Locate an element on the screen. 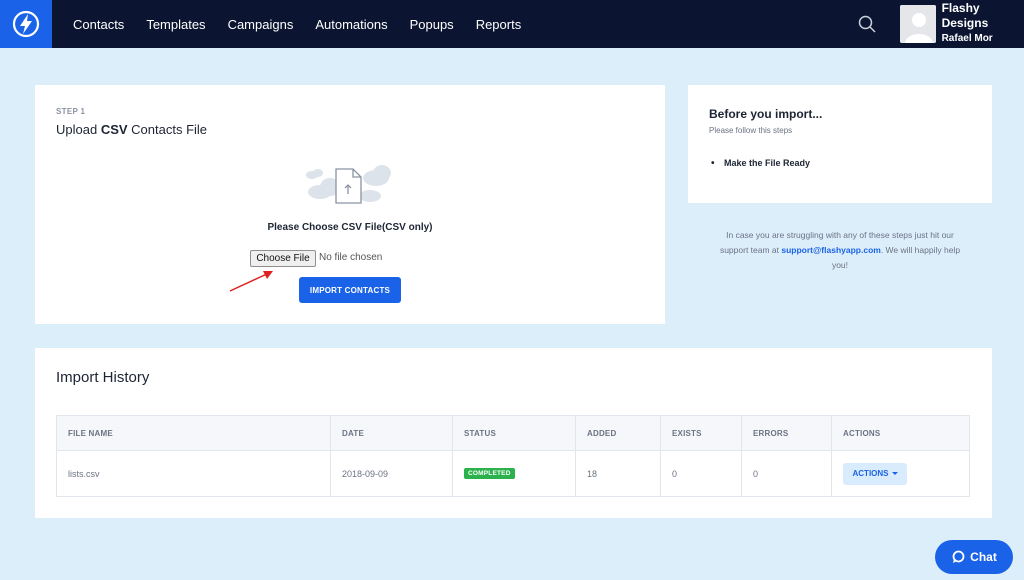 Image resolution: width=1024 pixels, height=580 pixels. upload-title: Upload CSV Contacts File is located at coordinates (131, 129).